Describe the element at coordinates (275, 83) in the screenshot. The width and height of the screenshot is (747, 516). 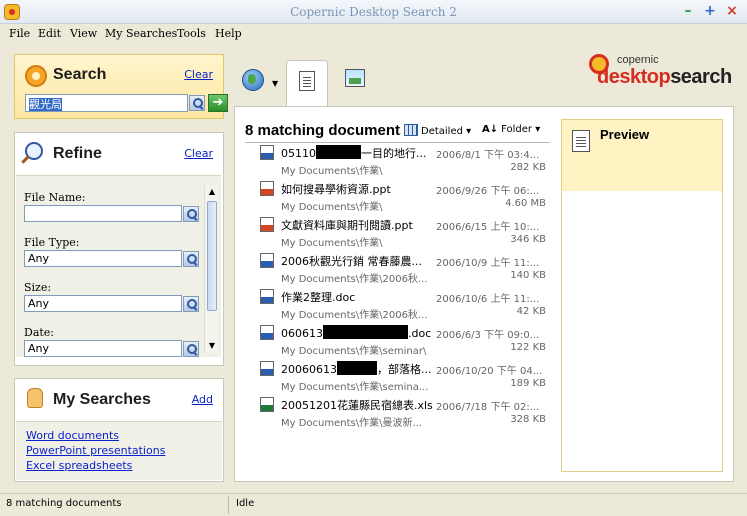
I see `chevron-down-icon: ▼` at that location.